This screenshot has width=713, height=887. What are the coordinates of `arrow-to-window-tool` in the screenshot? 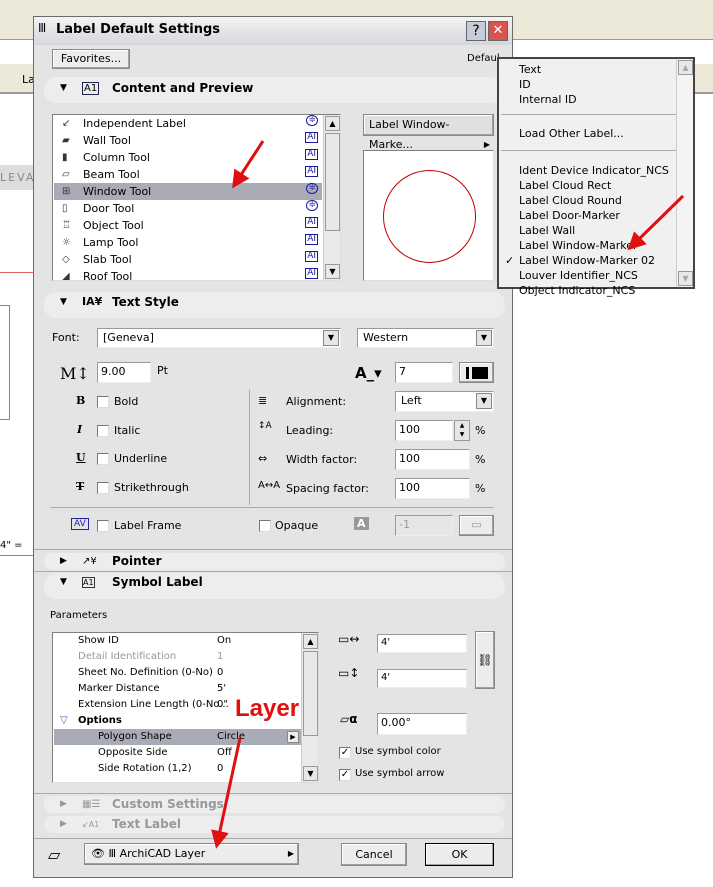 It's located at (248, 164).